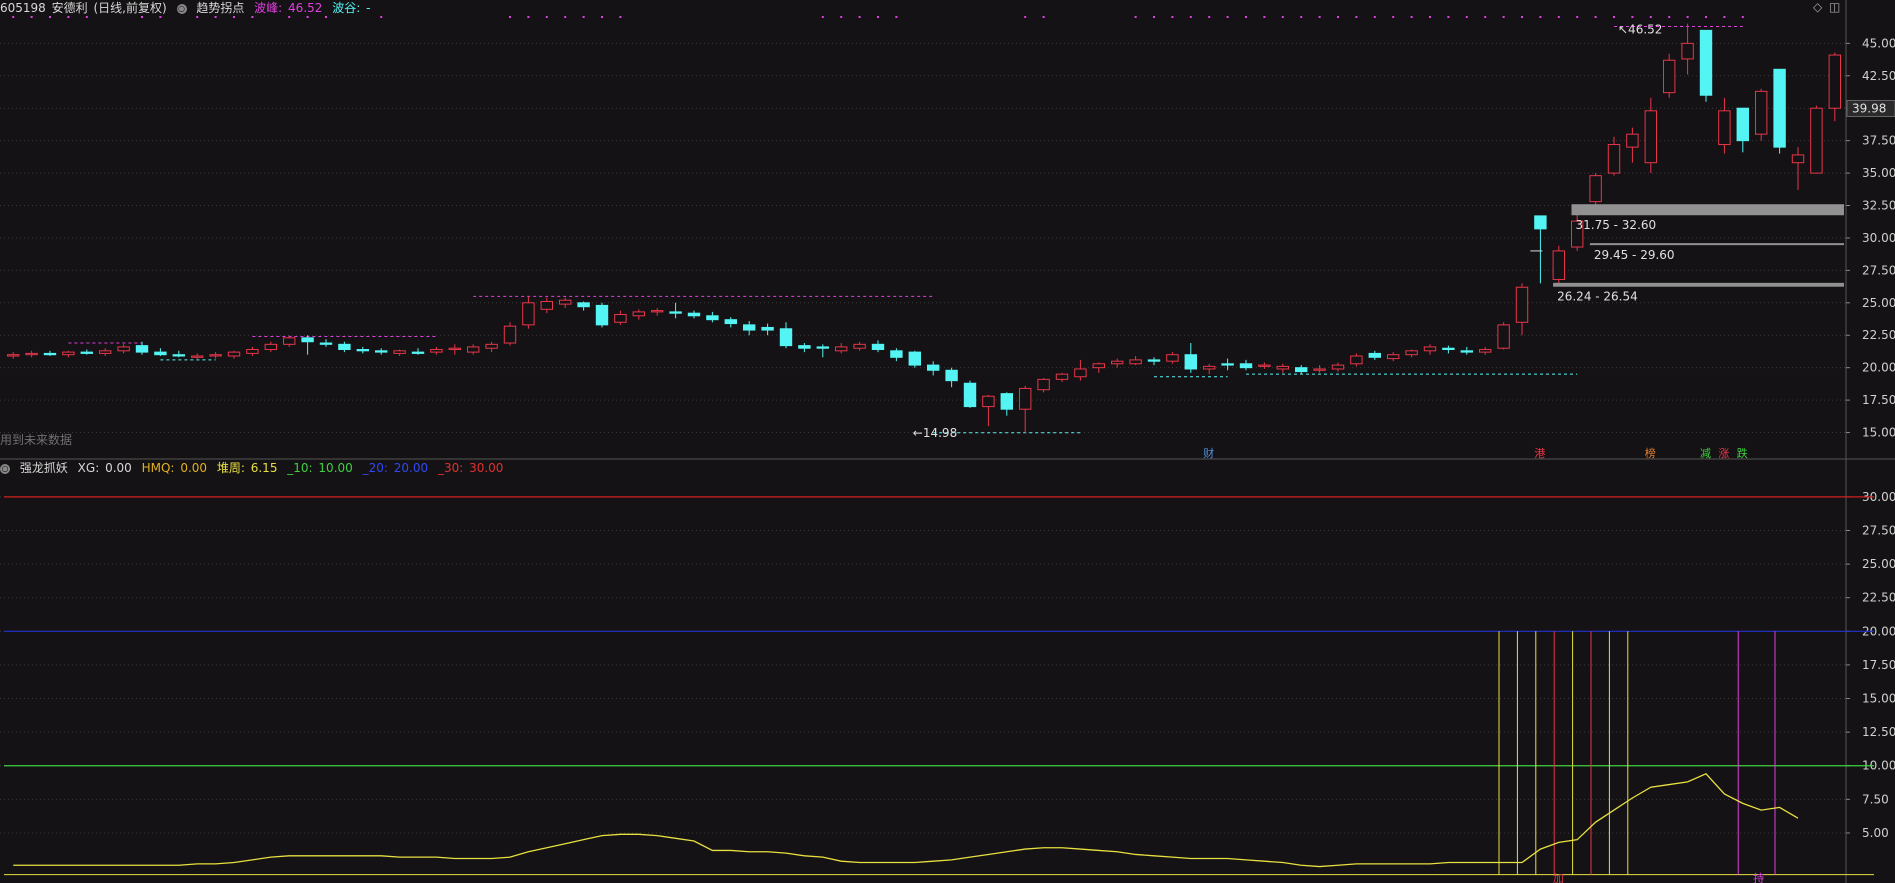 The height and width of the screenshot is (883, 1895). What do you see at coordinates (1875, 833) in the screenshot?
I see `sub-axis-tick-label: 5.00` at bounding box center [1875, 833].